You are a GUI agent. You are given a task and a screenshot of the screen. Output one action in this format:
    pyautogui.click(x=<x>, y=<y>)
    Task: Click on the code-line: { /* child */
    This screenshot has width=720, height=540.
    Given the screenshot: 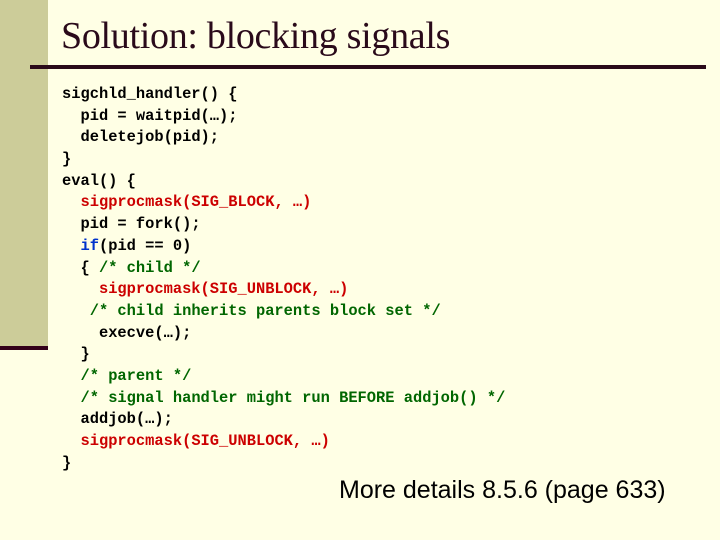 What is the action you would take?
    pyautogui.click(x=283, y=269)
    